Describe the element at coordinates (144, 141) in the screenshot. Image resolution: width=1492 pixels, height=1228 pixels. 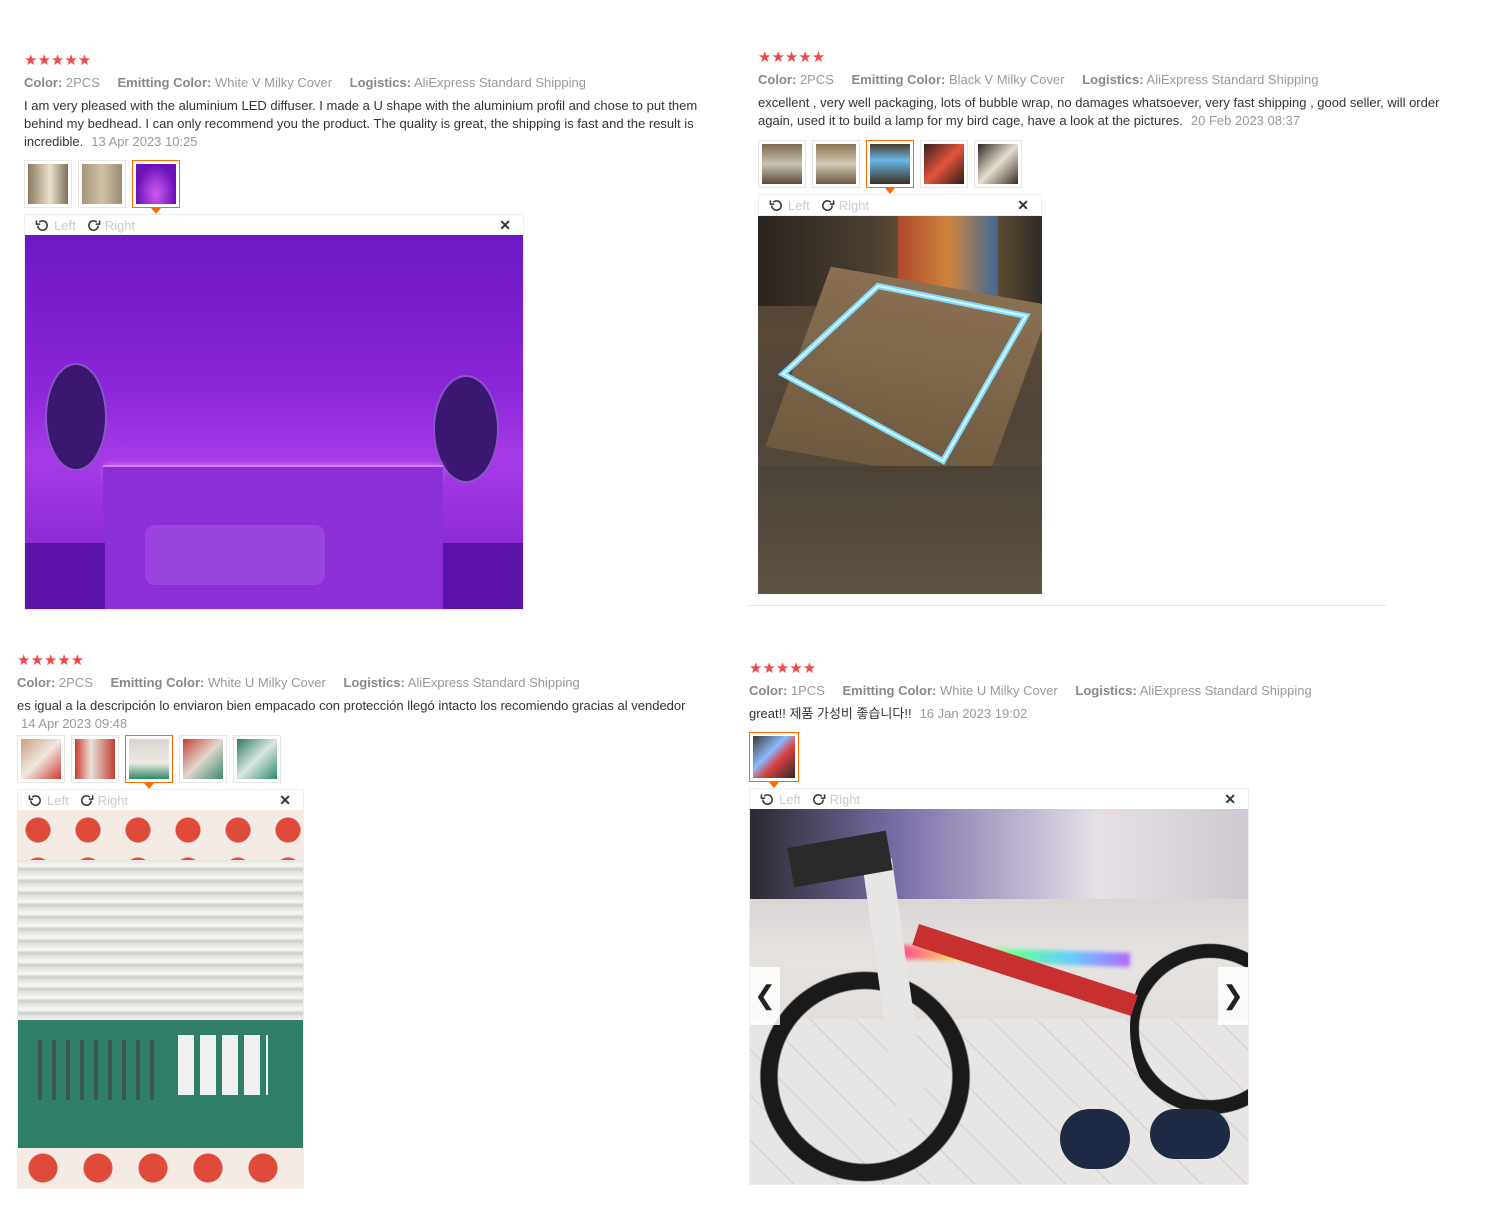
I see `review-date: 13 Apr 2023 10:25` at that location.